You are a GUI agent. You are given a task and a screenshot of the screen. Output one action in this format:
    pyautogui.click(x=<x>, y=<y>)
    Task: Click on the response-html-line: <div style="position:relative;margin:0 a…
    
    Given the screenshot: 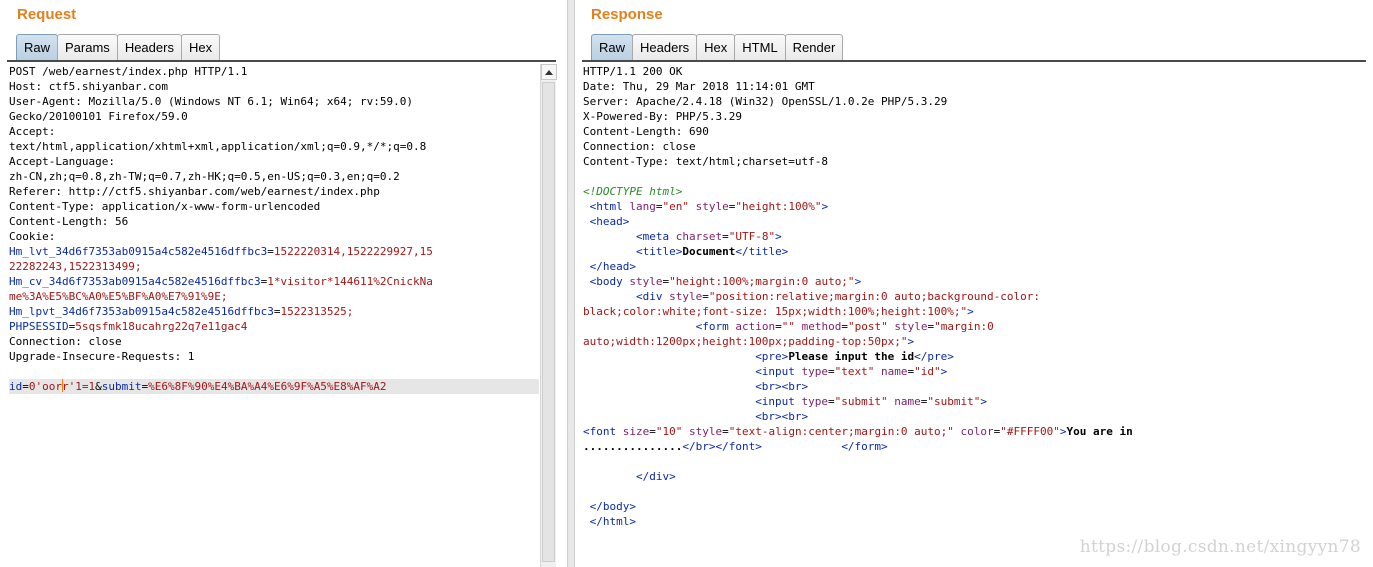 What is the action you would take?
    pyautogui.click(x=975, y=296)
    